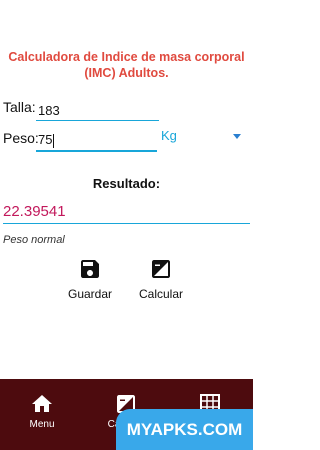  I want to click on dropdown-arrow-icon, so click(237, 136).